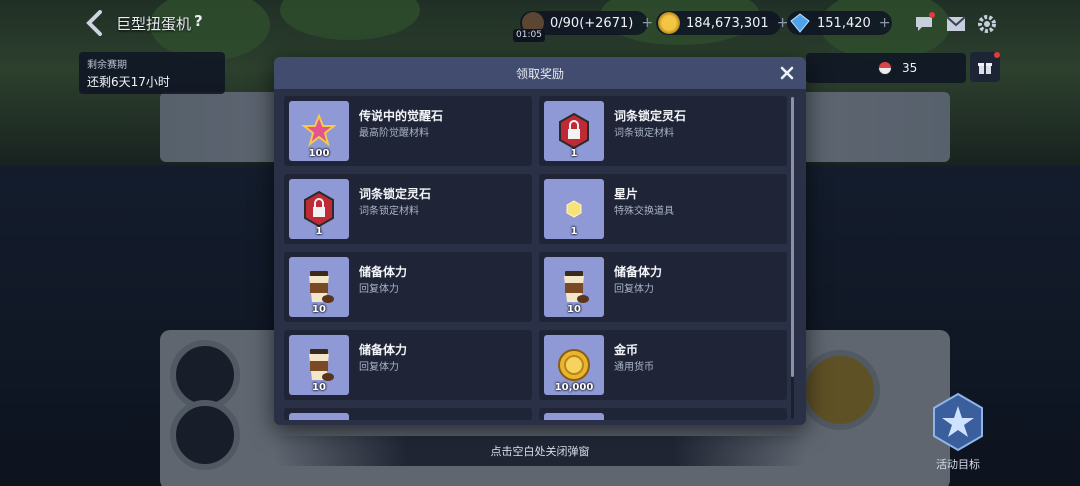  I want to click on gift-icon, so click(985, 68).